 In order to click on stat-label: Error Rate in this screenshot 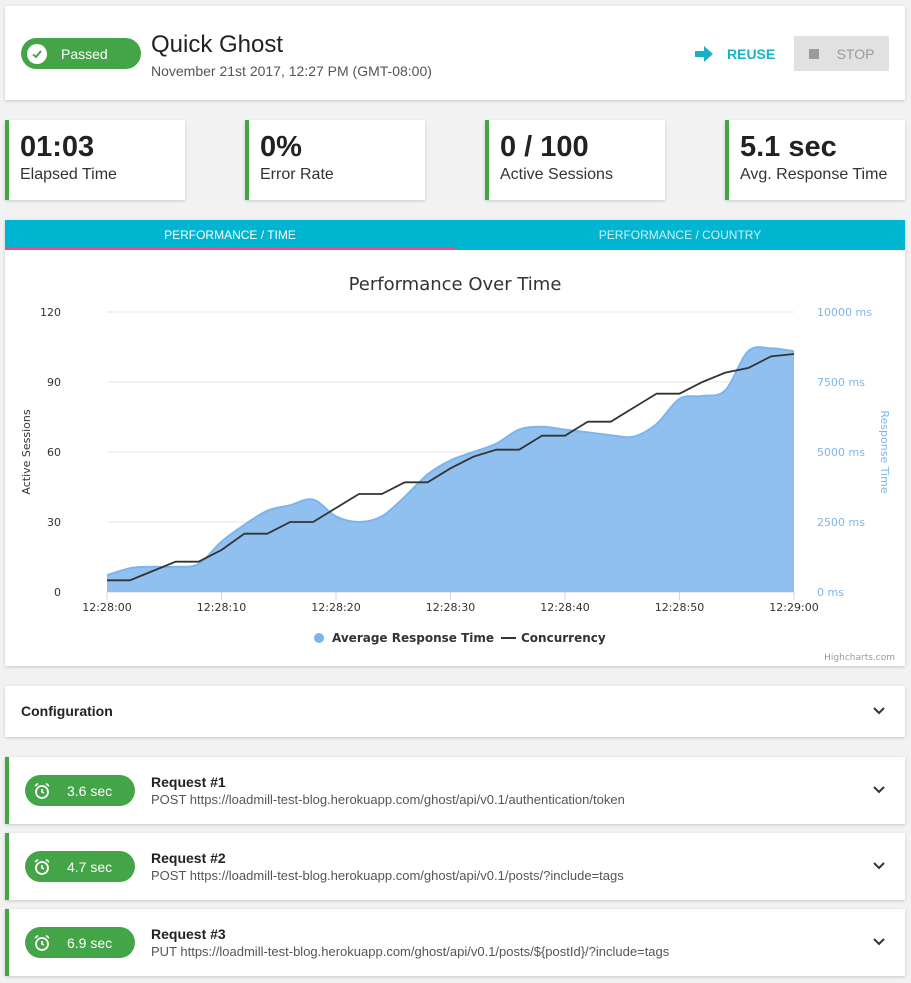, I will do `click(297, 174)`.